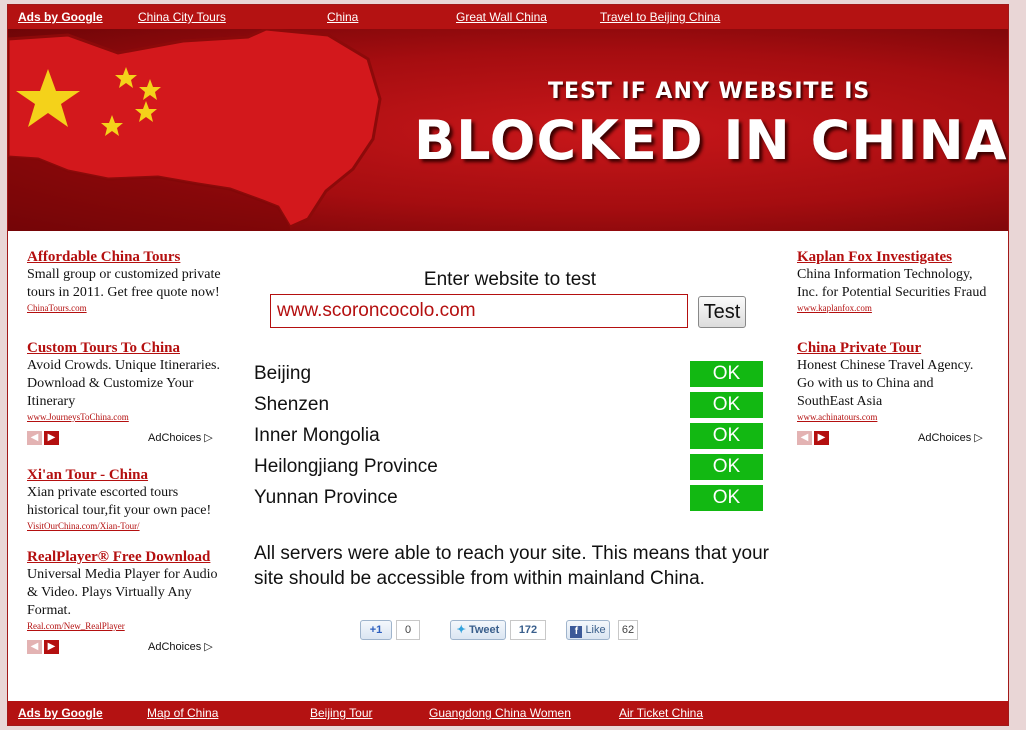  I want to click on bottom-ad-link: Map of China, so click(182, 713).